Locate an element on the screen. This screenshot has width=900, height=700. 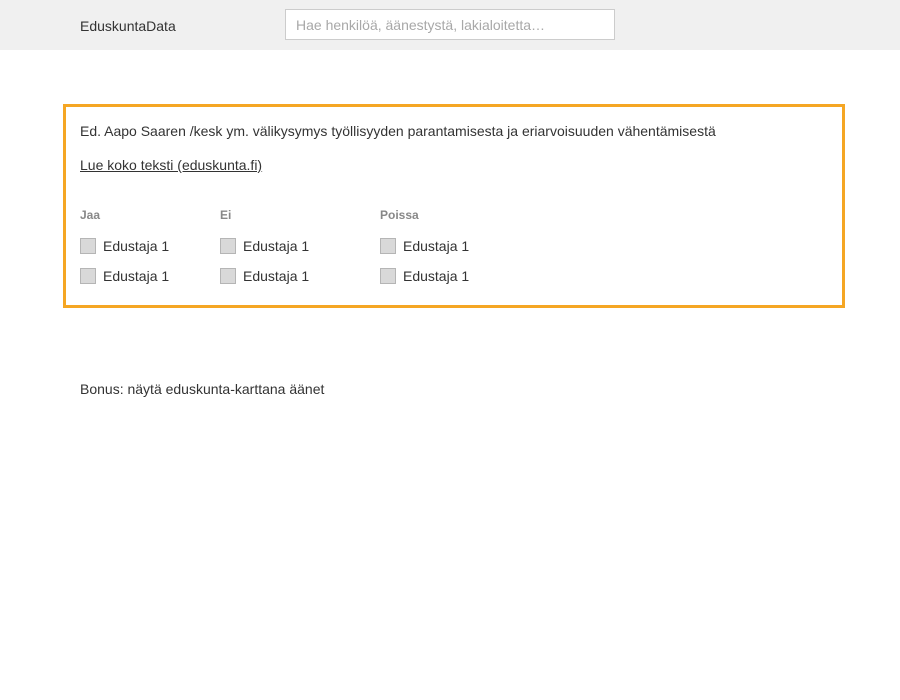
search-input is located at coordinates (450, 24).